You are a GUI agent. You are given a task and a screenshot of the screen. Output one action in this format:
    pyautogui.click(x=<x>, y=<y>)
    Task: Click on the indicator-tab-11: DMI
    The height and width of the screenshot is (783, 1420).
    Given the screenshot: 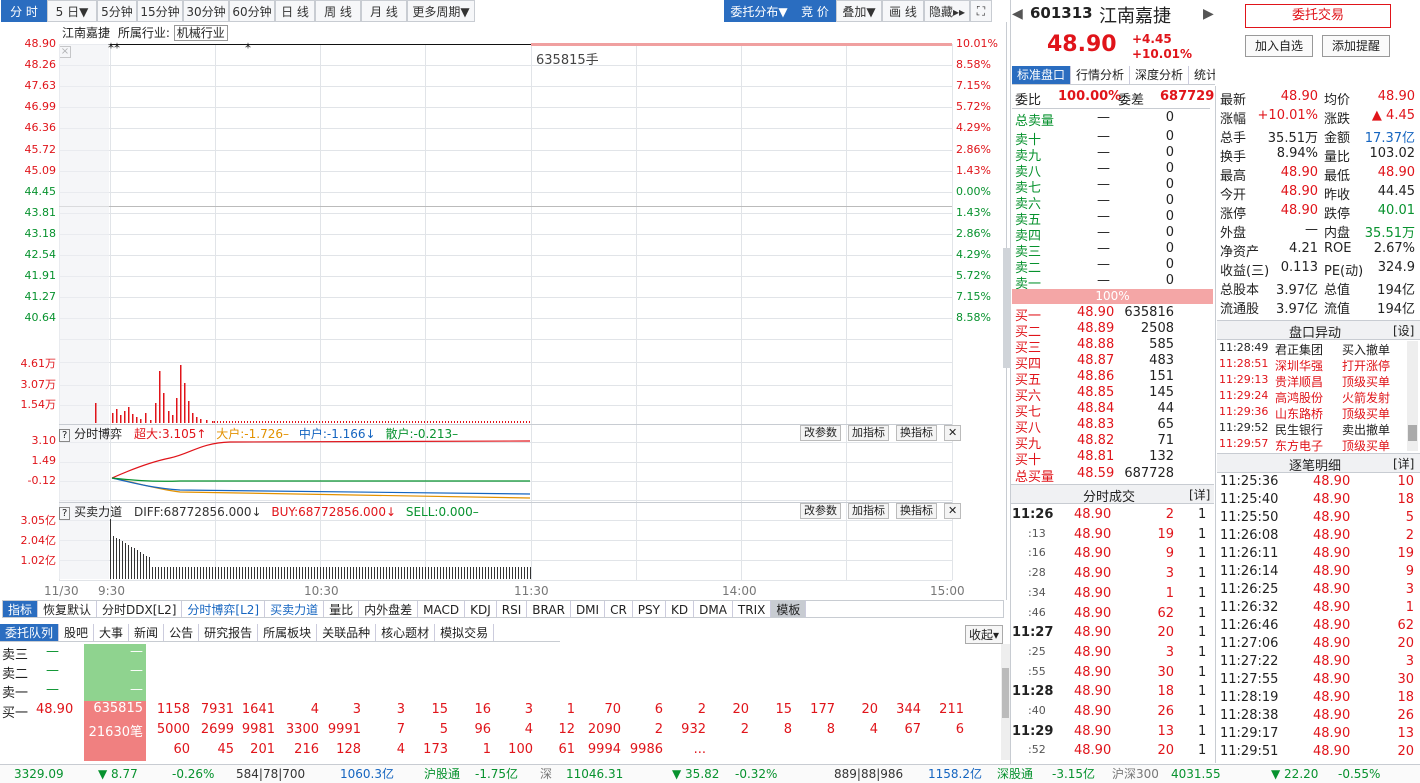 What is the action you would take?
    pyautogui.click(x=588, y=609)
    